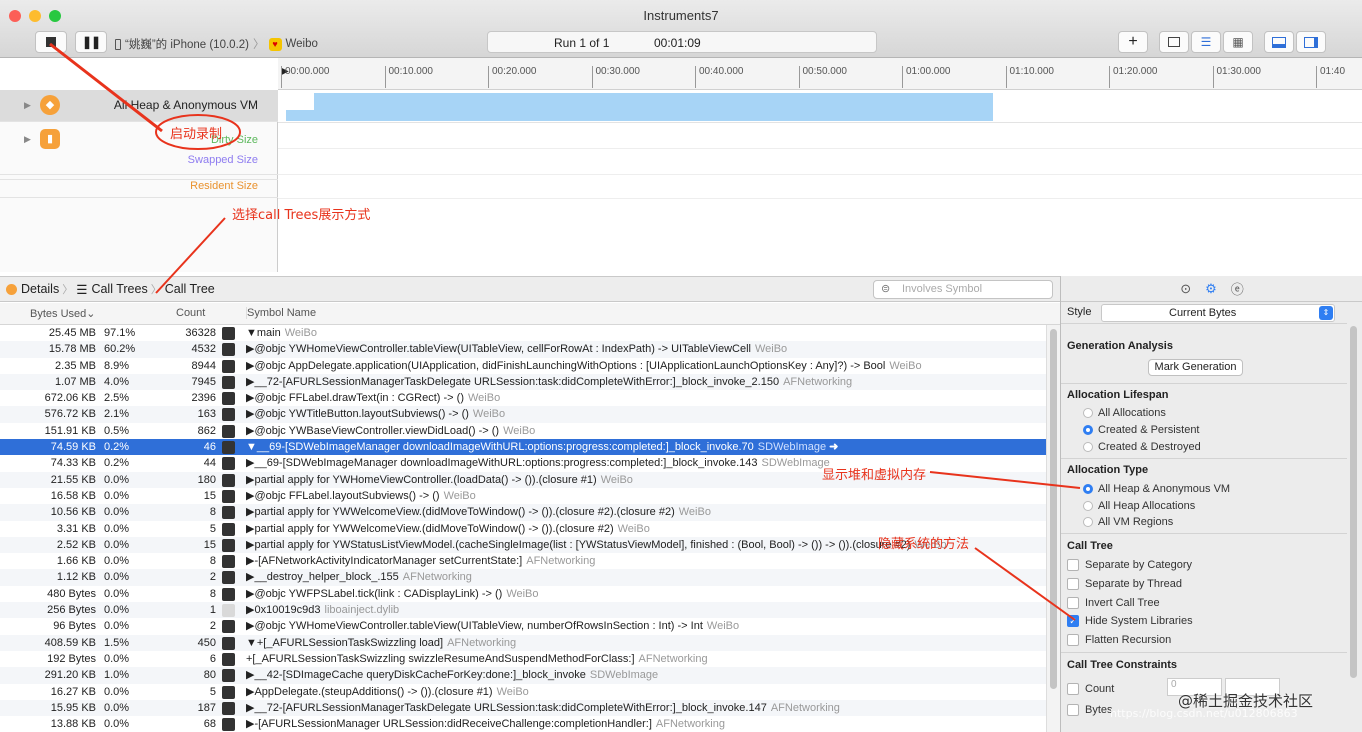 The height and width of the screenshot is (732, 1362). I want to click on timeline-tick: 00:40.000, so click(719, 77).